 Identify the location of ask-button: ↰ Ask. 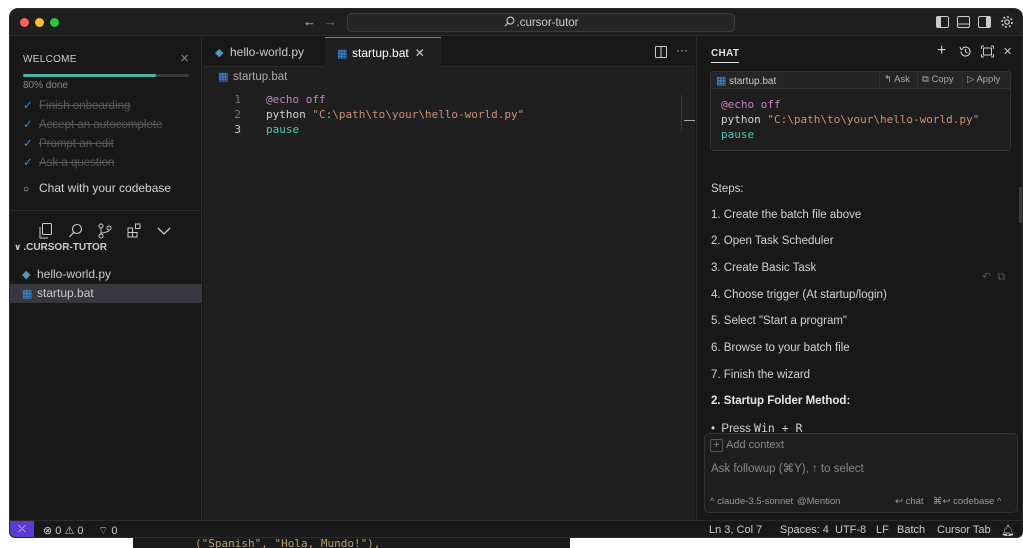
(896, 80).